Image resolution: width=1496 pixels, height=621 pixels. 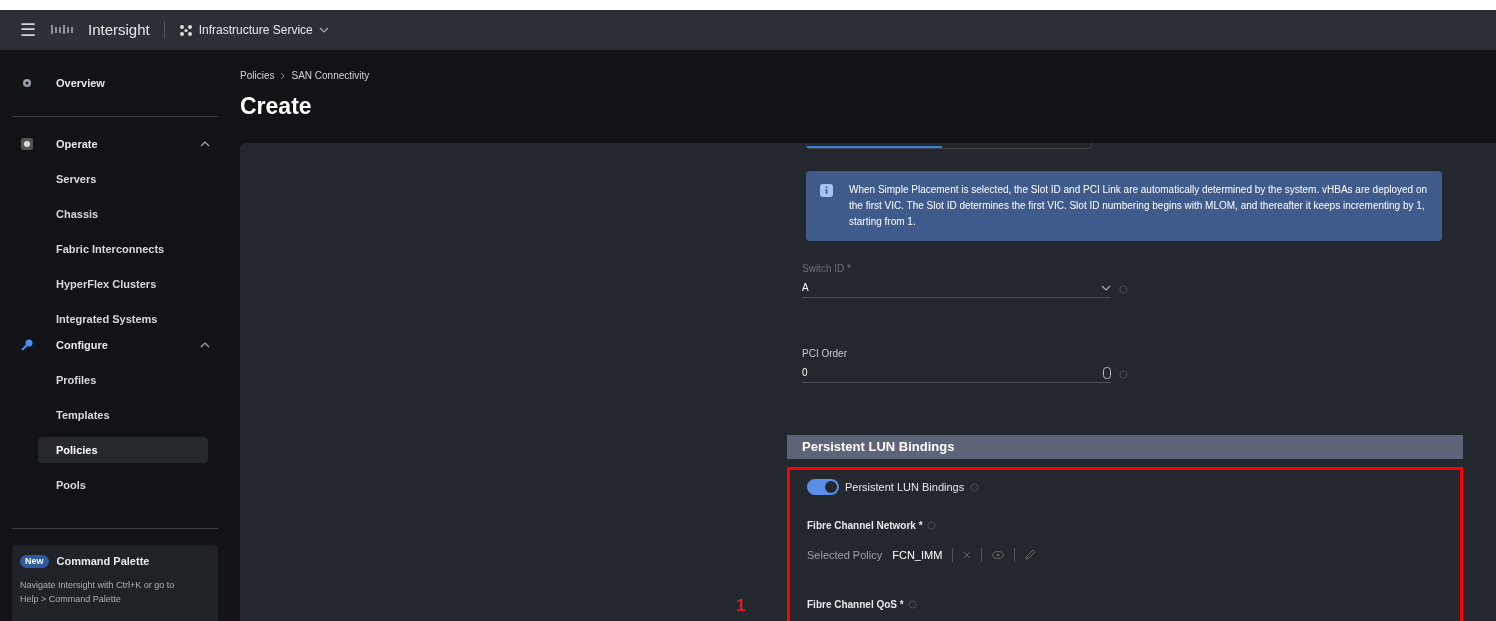 What do you see at coordinates (62, 30) in the screenshot?
I see `logo-icon` at bounding box center [62, 30].